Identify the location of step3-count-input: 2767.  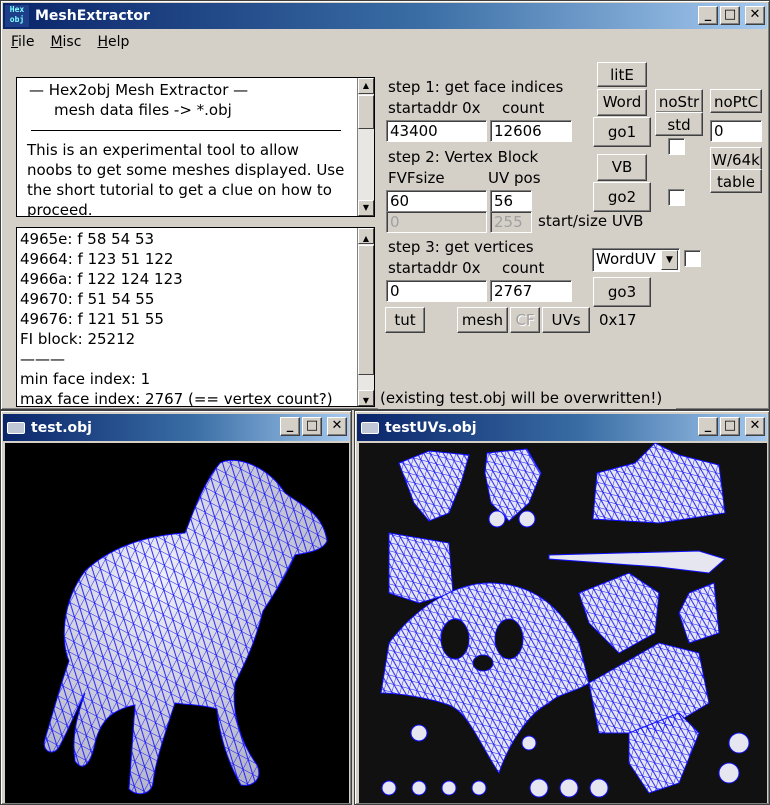
(531, 291).